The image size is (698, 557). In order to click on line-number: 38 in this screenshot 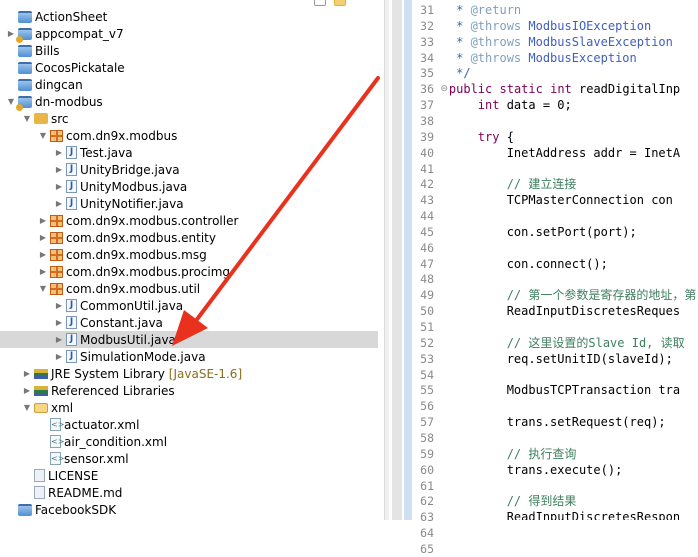, I will do `click(427, 120)`.